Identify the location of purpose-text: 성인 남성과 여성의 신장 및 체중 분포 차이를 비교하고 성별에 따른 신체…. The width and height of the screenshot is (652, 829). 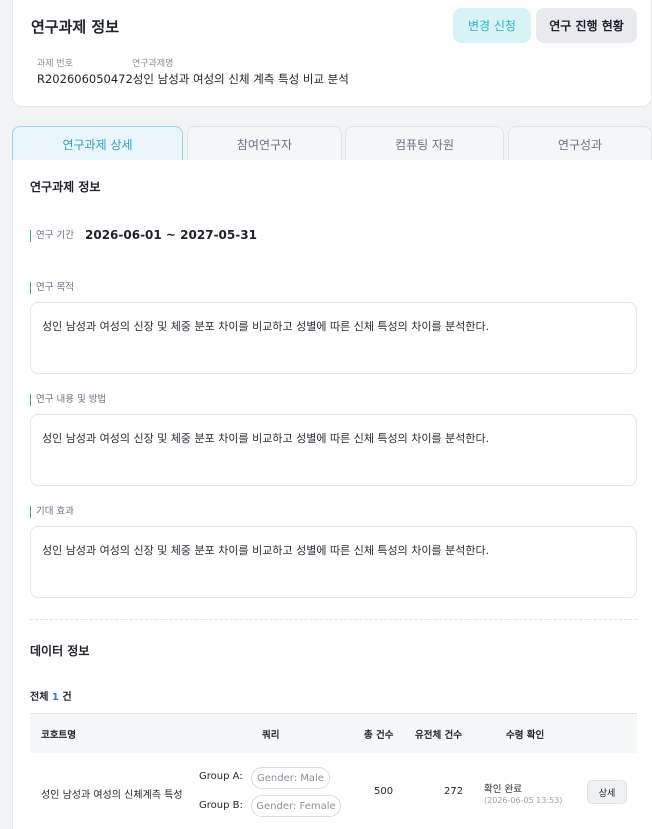
(333, 338).